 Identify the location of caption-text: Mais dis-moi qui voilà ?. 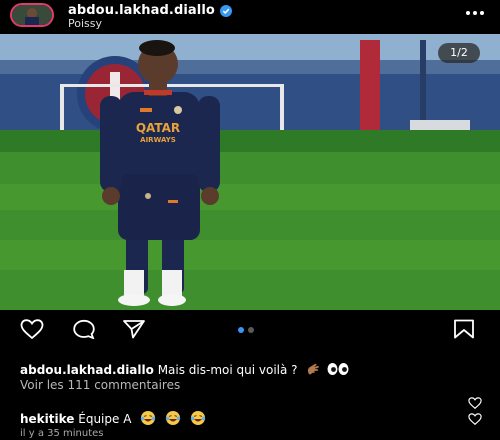
(227, 370).